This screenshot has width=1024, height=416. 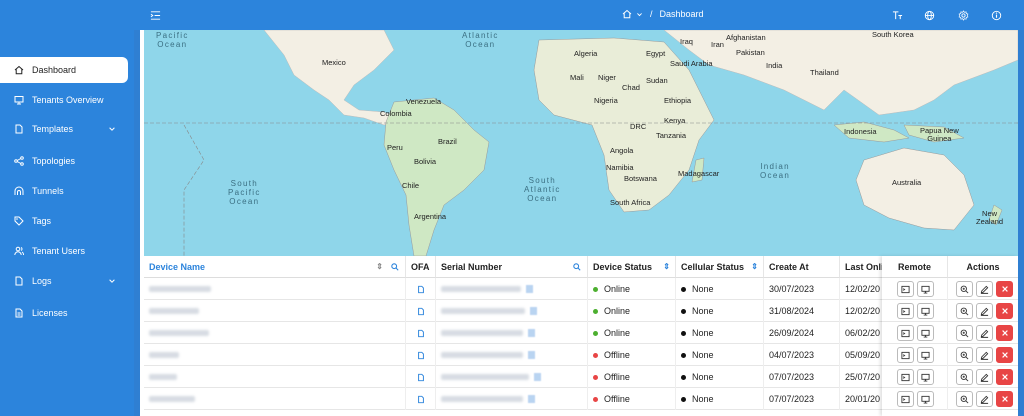 I want to click on sidebar-item-tags: Tags, so click(x=66, y=221).